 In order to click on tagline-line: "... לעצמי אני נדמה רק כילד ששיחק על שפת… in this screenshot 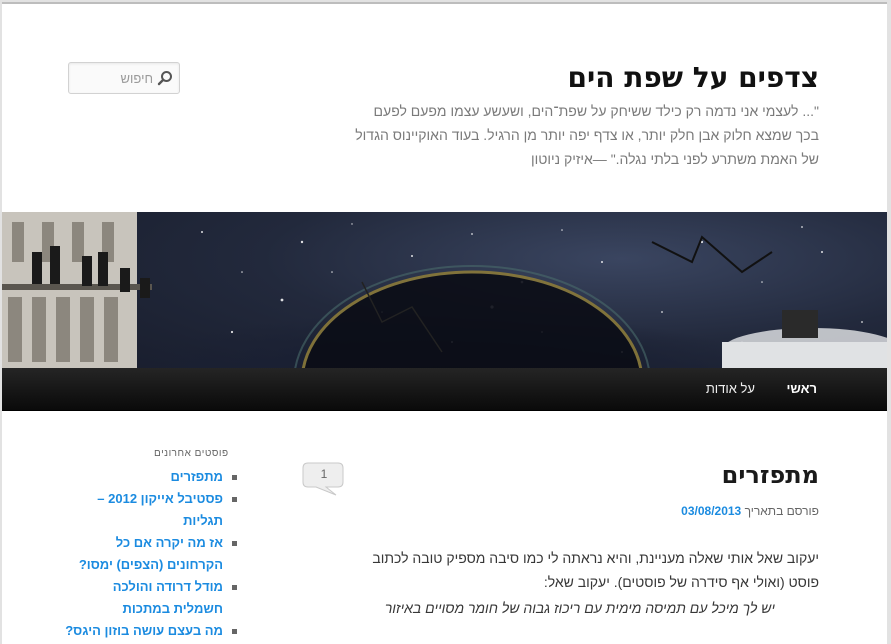, I will do `click(596, 111)`.